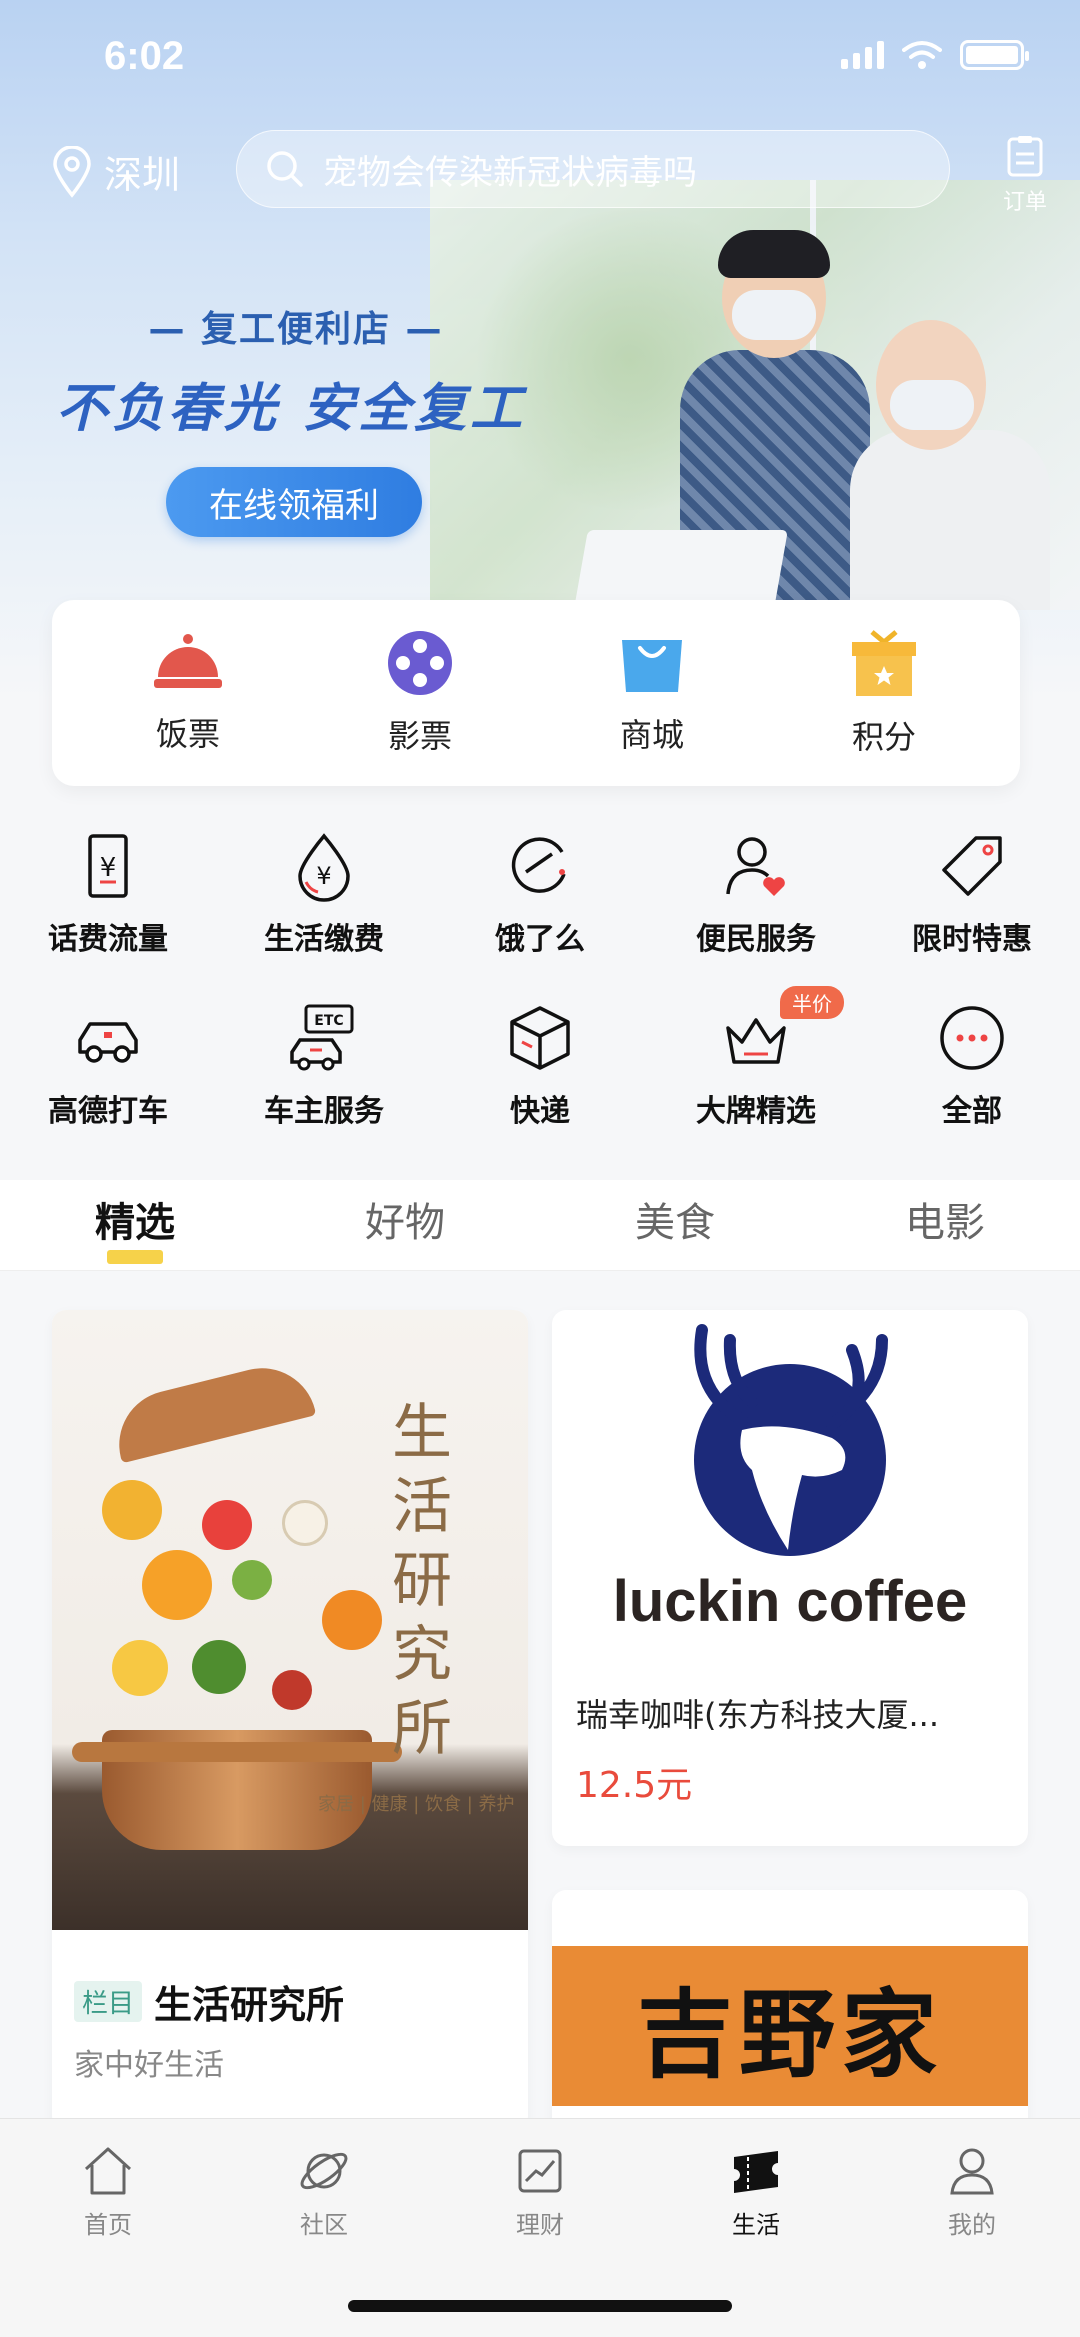  What do you see at coordinates (108, 2171) in the screenshot?
I see `home-icon` at bounding box center [108, 2171].